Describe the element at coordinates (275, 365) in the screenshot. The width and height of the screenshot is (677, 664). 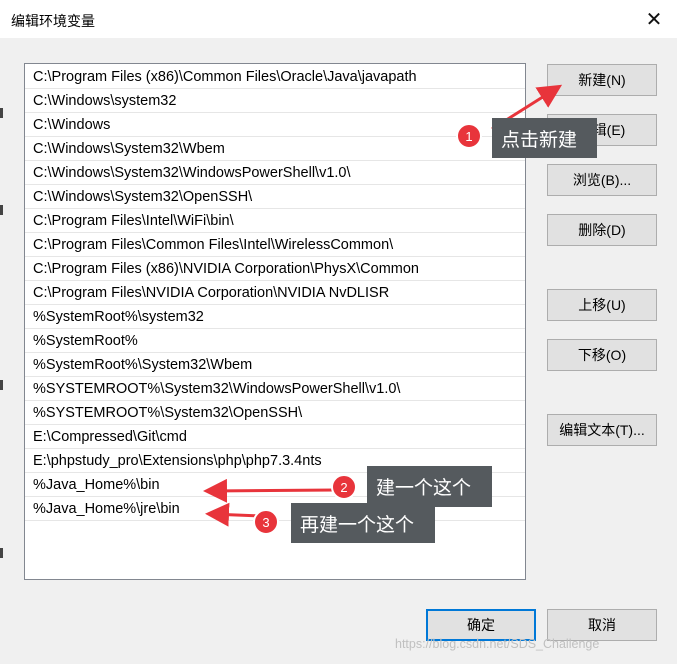
I see `path-list-item: %SystemRoot%\System32\Wbem` at that location.